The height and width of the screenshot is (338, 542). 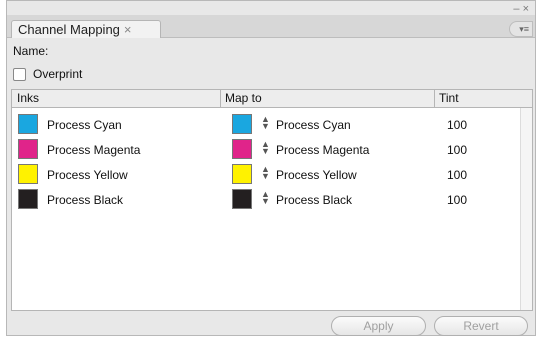 I want to click on panel-menu-icon: ▾≡, so click(x=521, y=29).